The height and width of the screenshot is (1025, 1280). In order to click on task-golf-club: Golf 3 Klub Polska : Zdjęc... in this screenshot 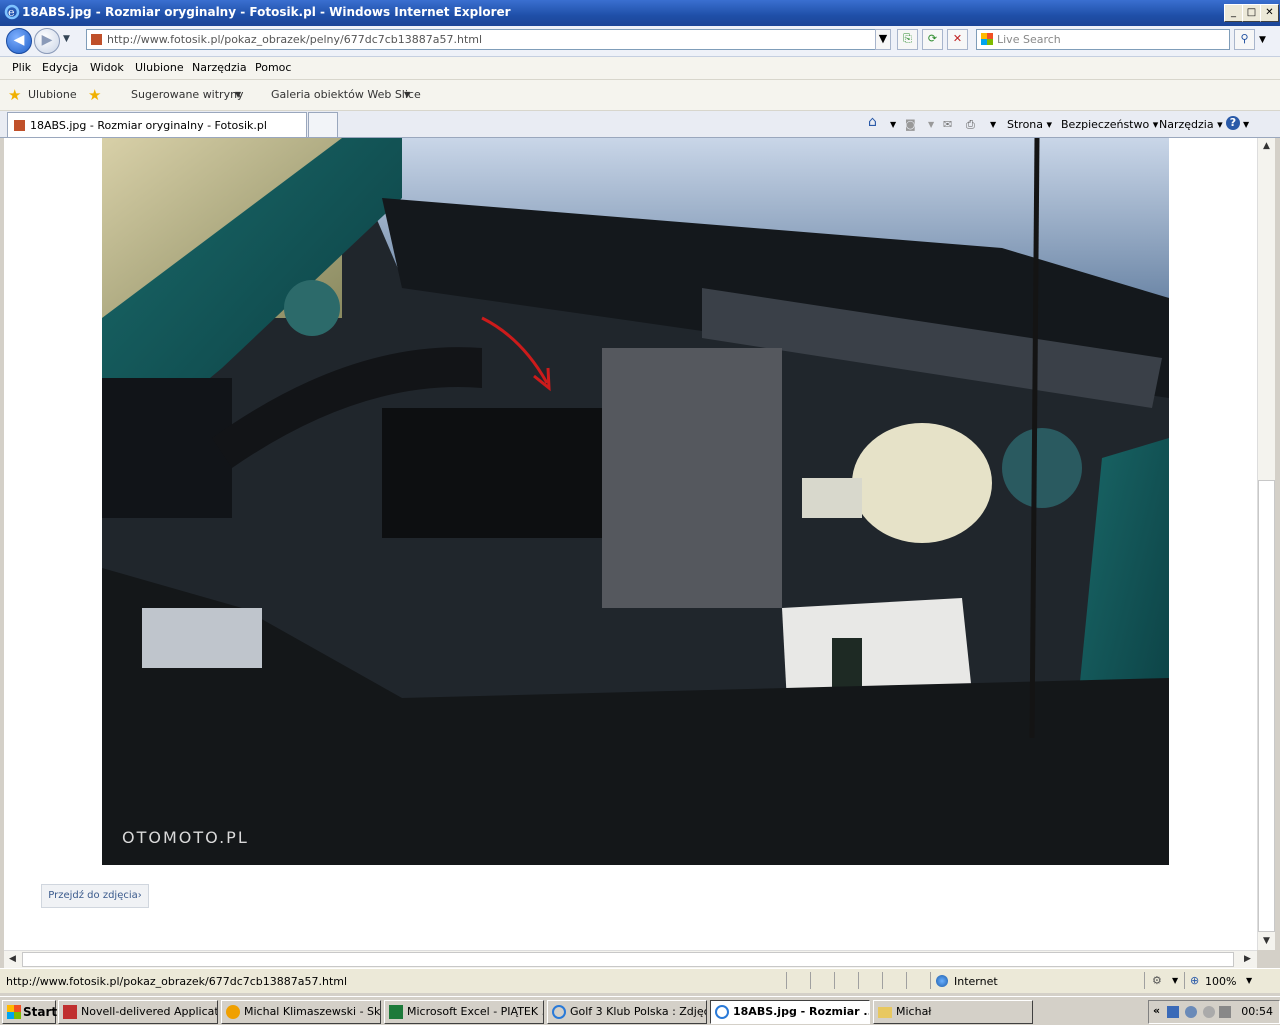, I will do `click(627, 1012)`.